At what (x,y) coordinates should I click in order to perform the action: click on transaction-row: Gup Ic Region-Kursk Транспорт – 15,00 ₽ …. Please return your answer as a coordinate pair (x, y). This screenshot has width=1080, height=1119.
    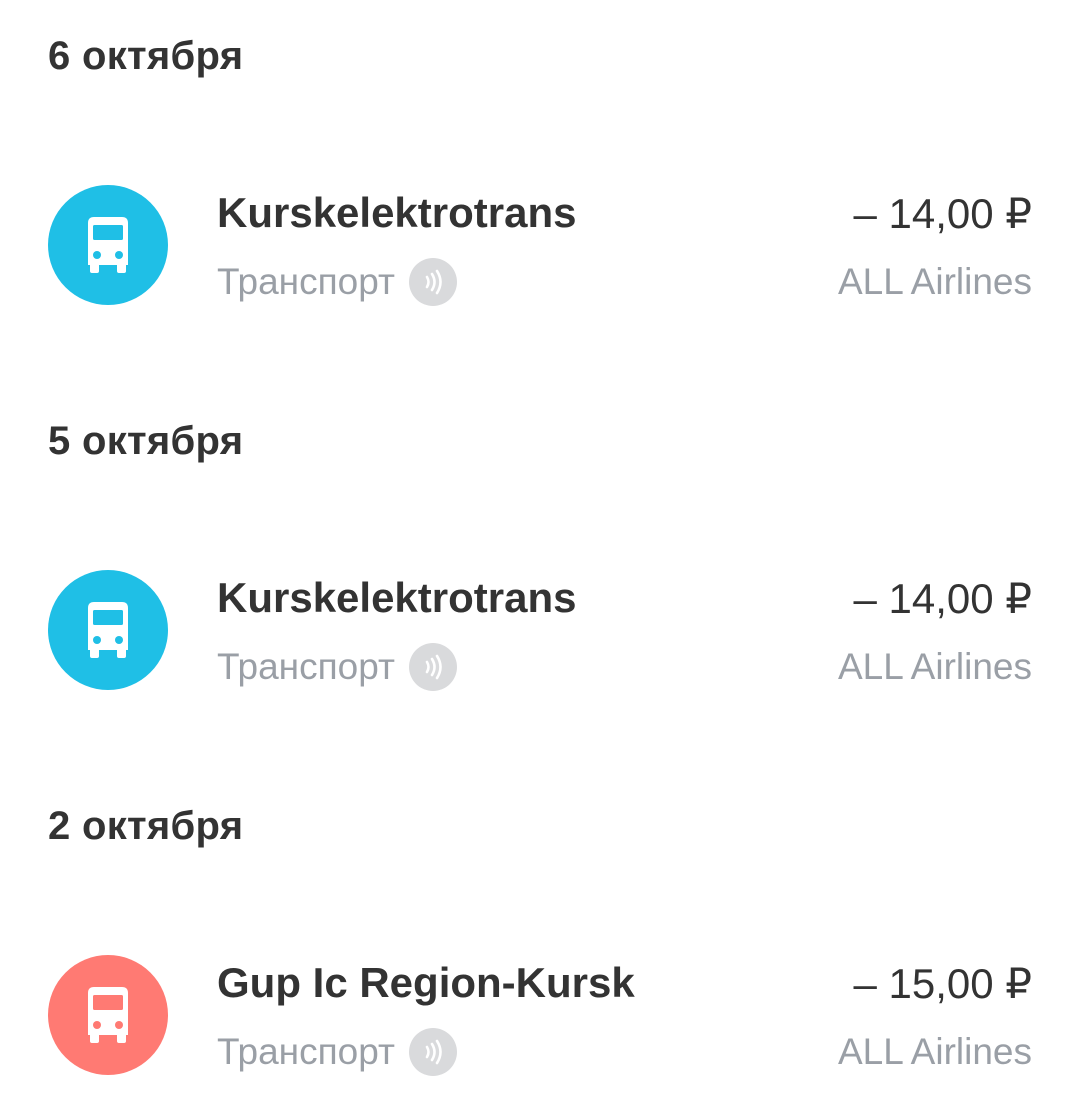
    Looking at the image, I should click on (540, 1015).